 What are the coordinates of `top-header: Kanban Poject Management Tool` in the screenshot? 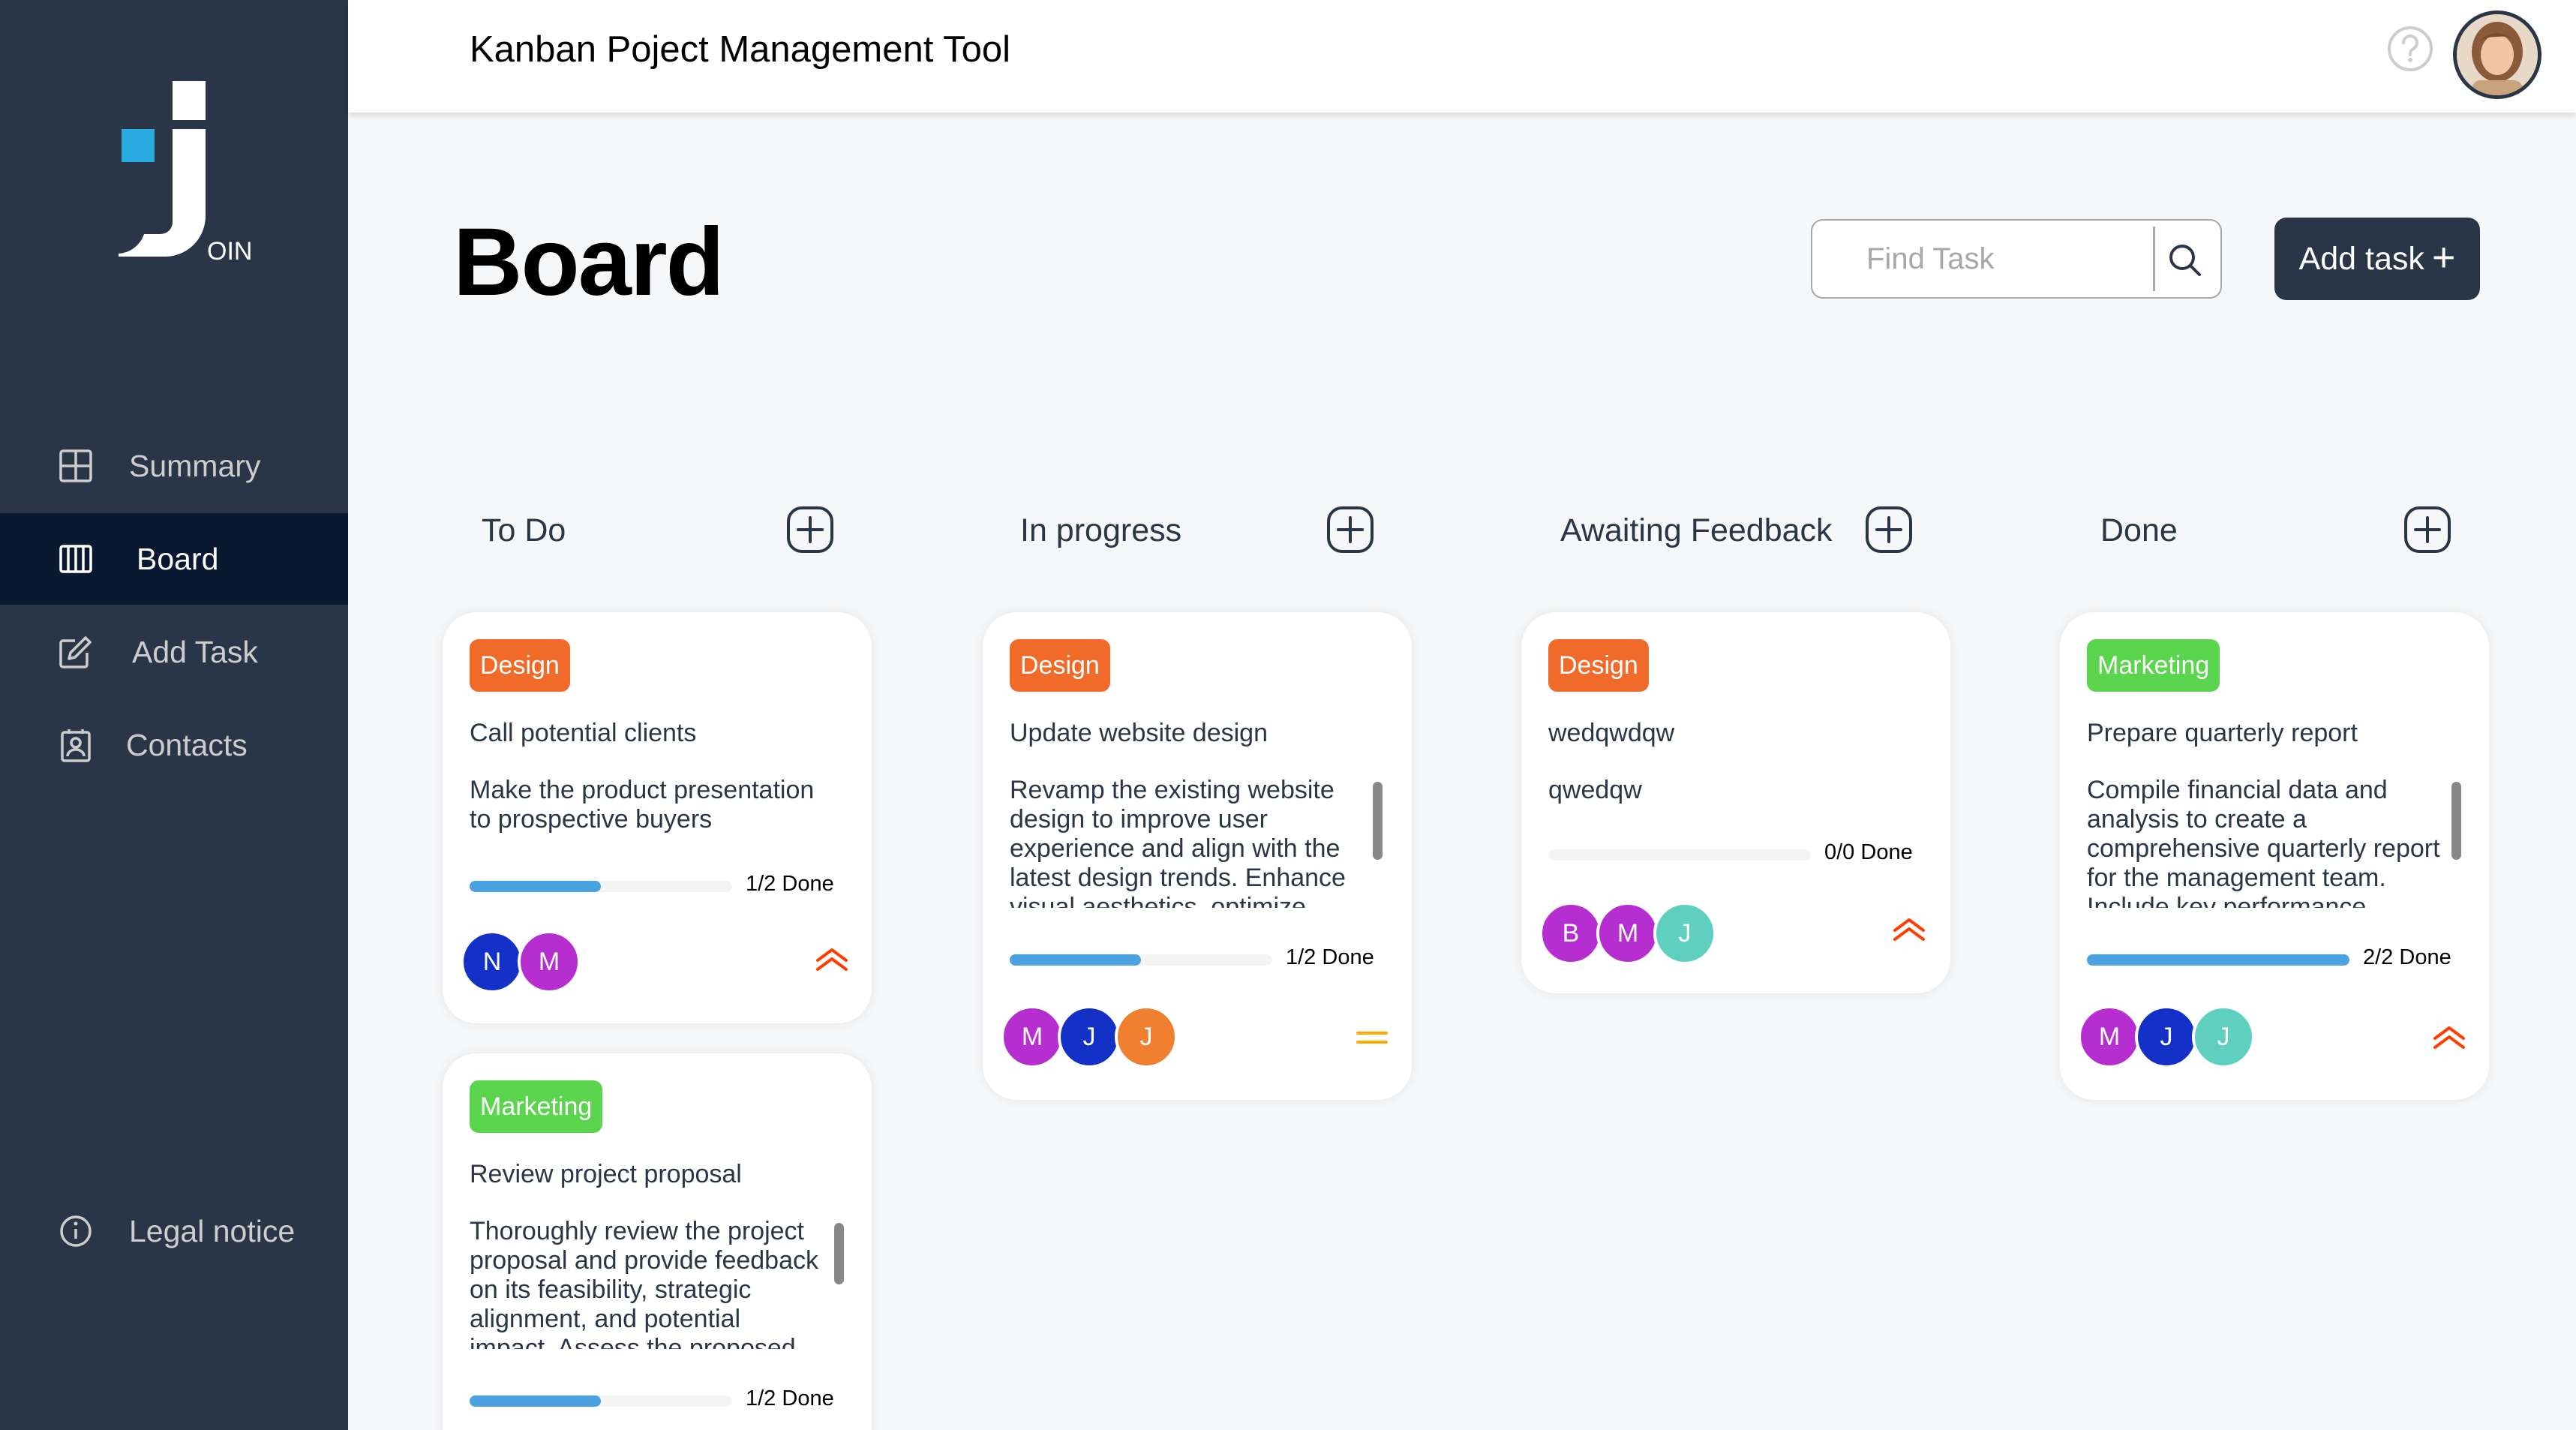 It's located at (1462, 56).